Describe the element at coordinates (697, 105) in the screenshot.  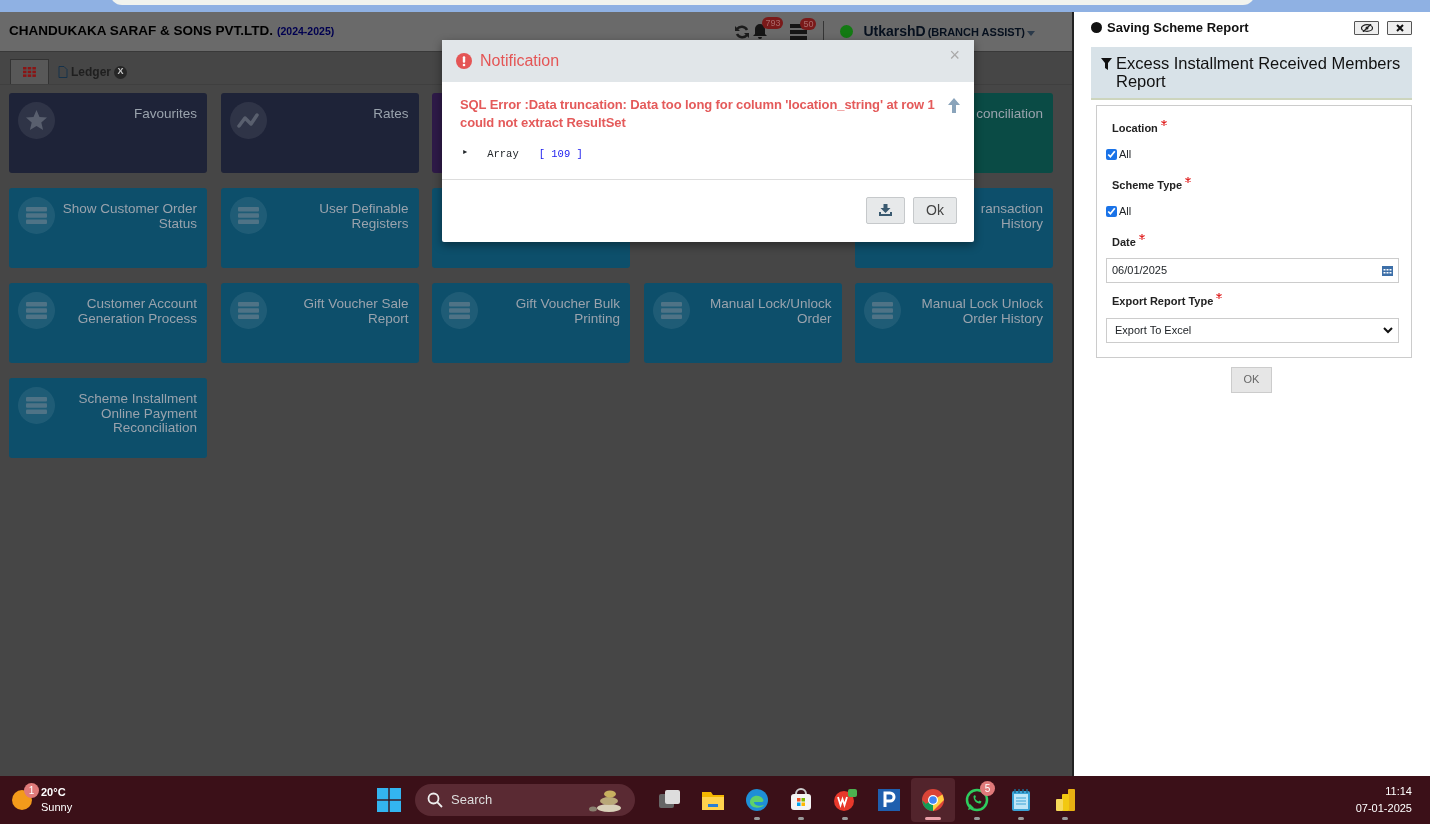
I see `error-message: SQL Error :Data truncation: Data too long for column 'location_string' at row 1` at that location.